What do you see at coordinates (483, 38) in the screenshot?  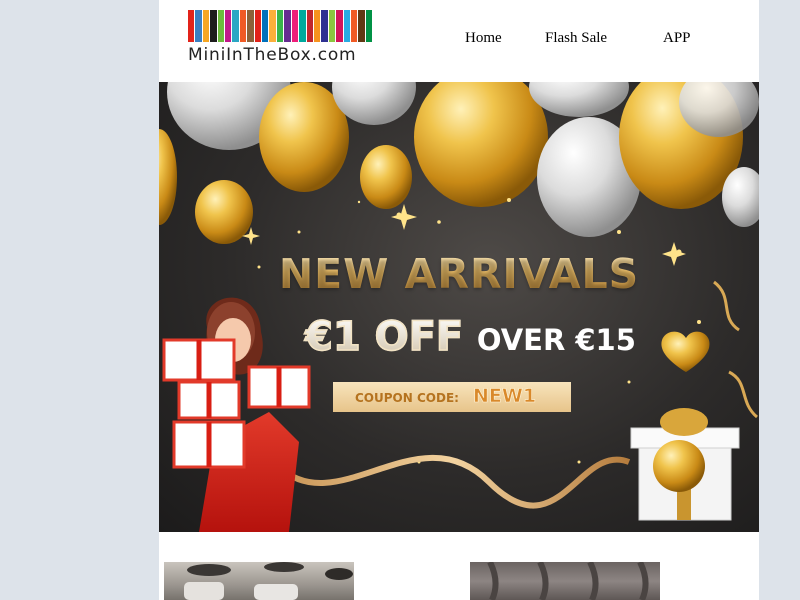 I see `nav-home-link: Home` at bounding box center [483, 38].